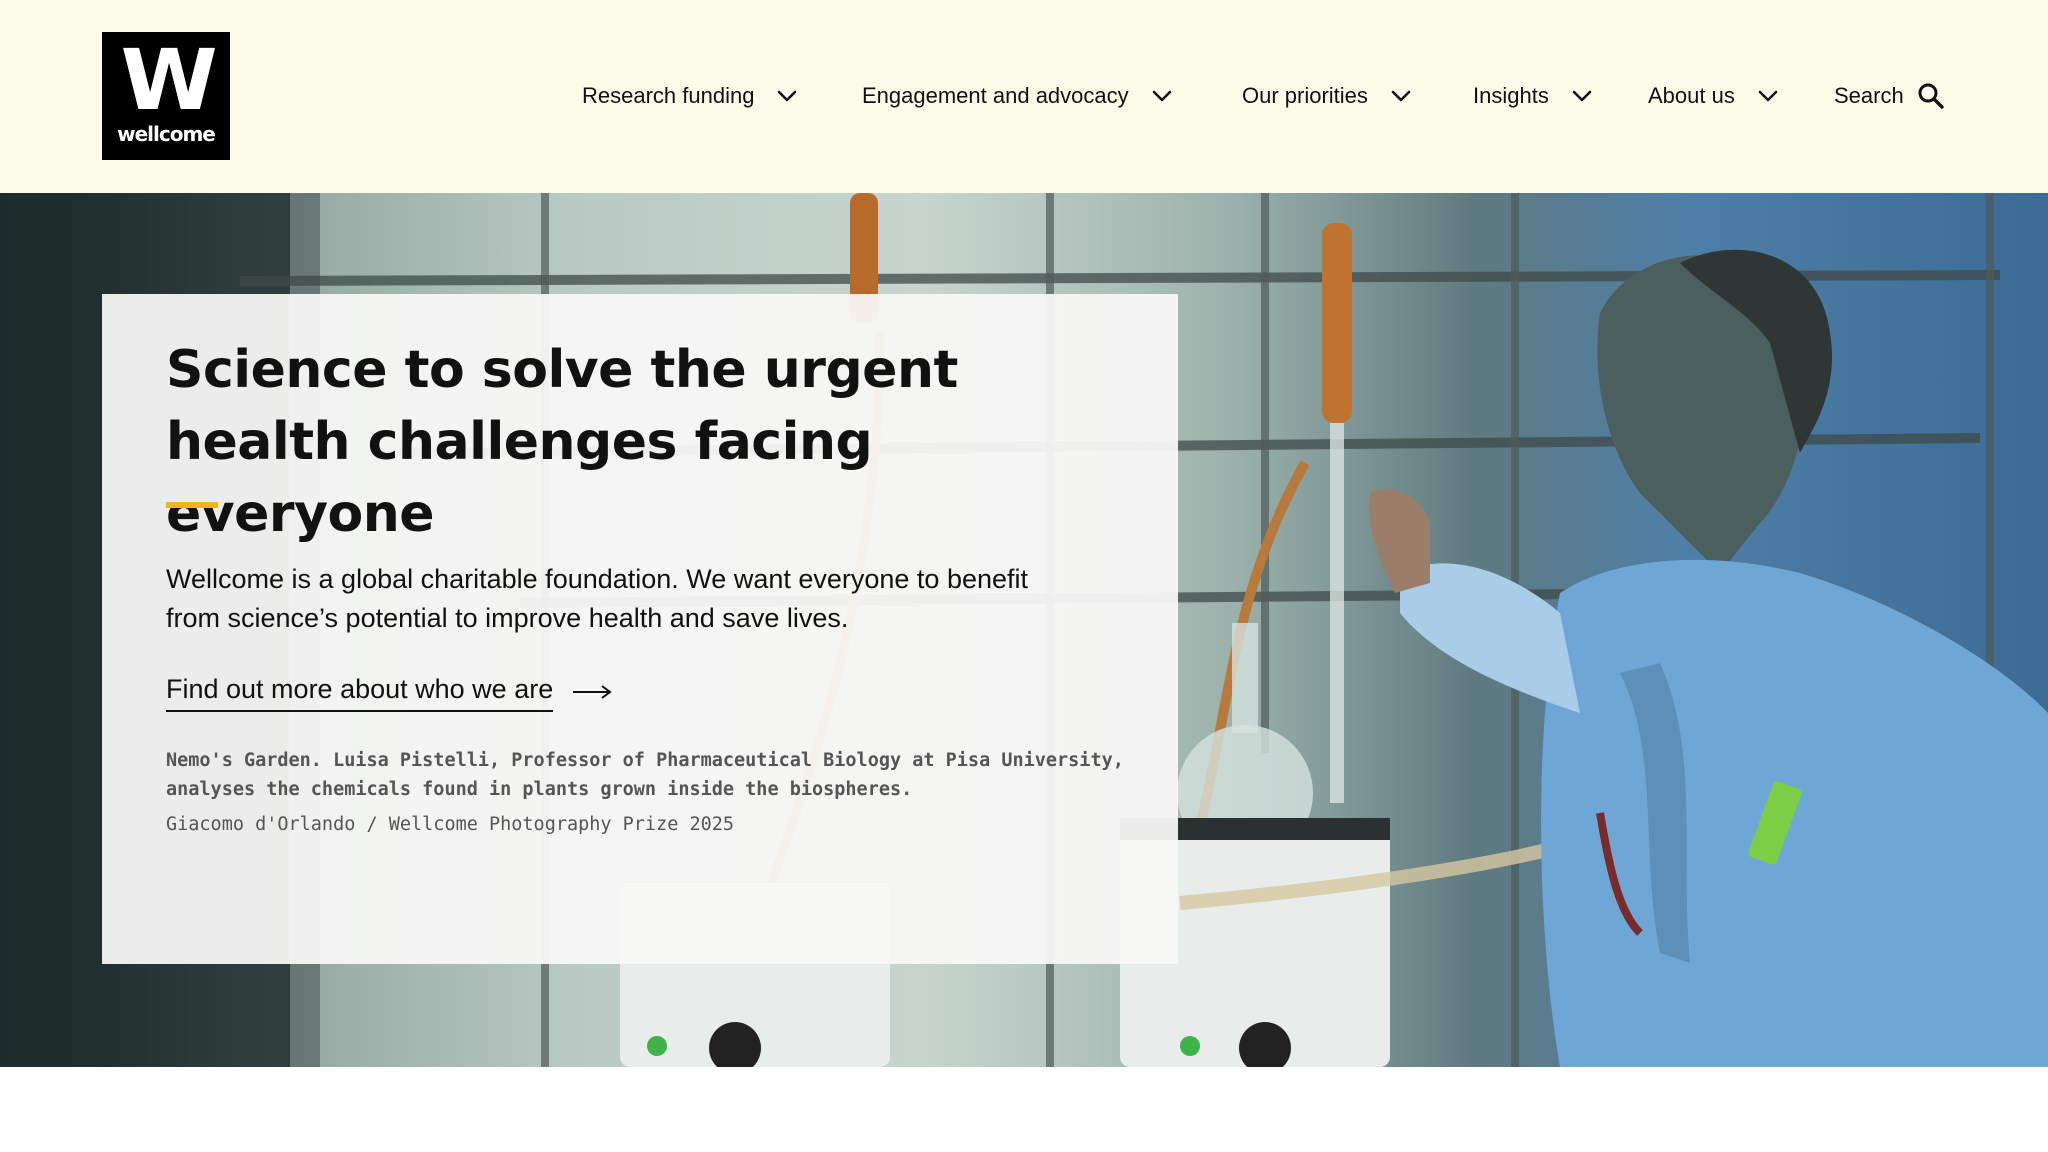 The height and width of the screenshot is (1152, 2048). I want to click on nav-item-research-funding: Research funding, so click(691, 96).